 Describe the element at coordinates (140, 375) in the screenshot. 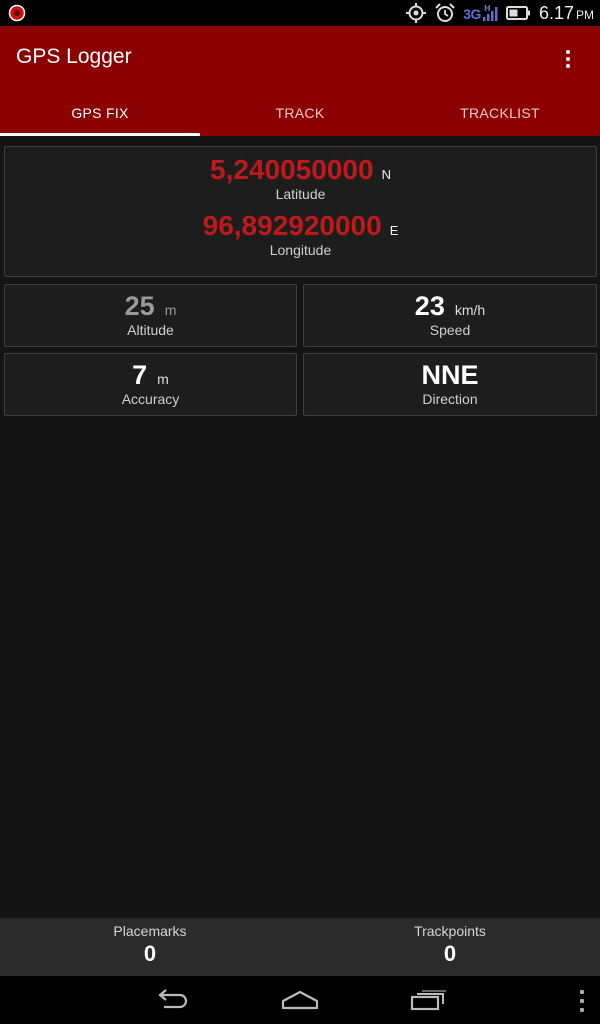

I see `accuracy-value: 7` at that location.